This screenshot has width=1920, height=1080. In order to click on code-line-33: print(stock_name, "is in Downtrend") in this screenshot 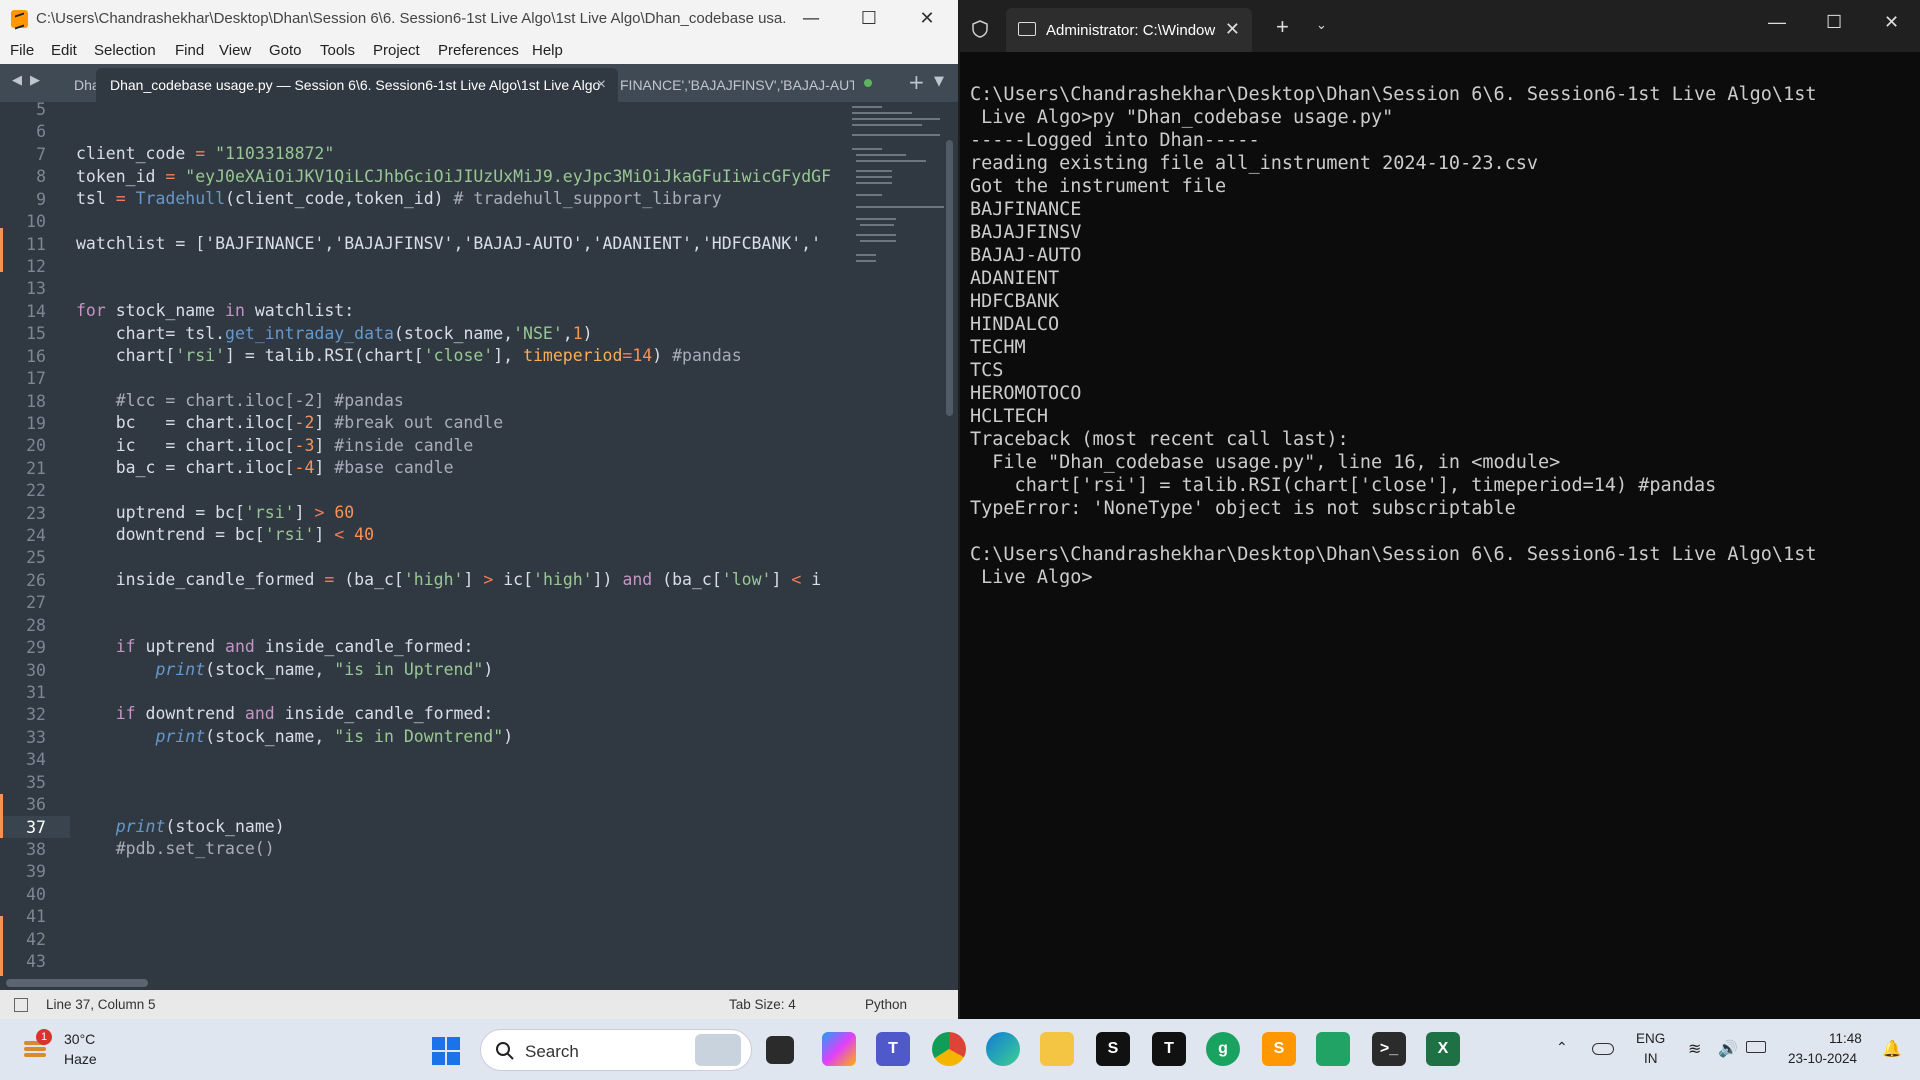, I will do `click(334, 736)`.